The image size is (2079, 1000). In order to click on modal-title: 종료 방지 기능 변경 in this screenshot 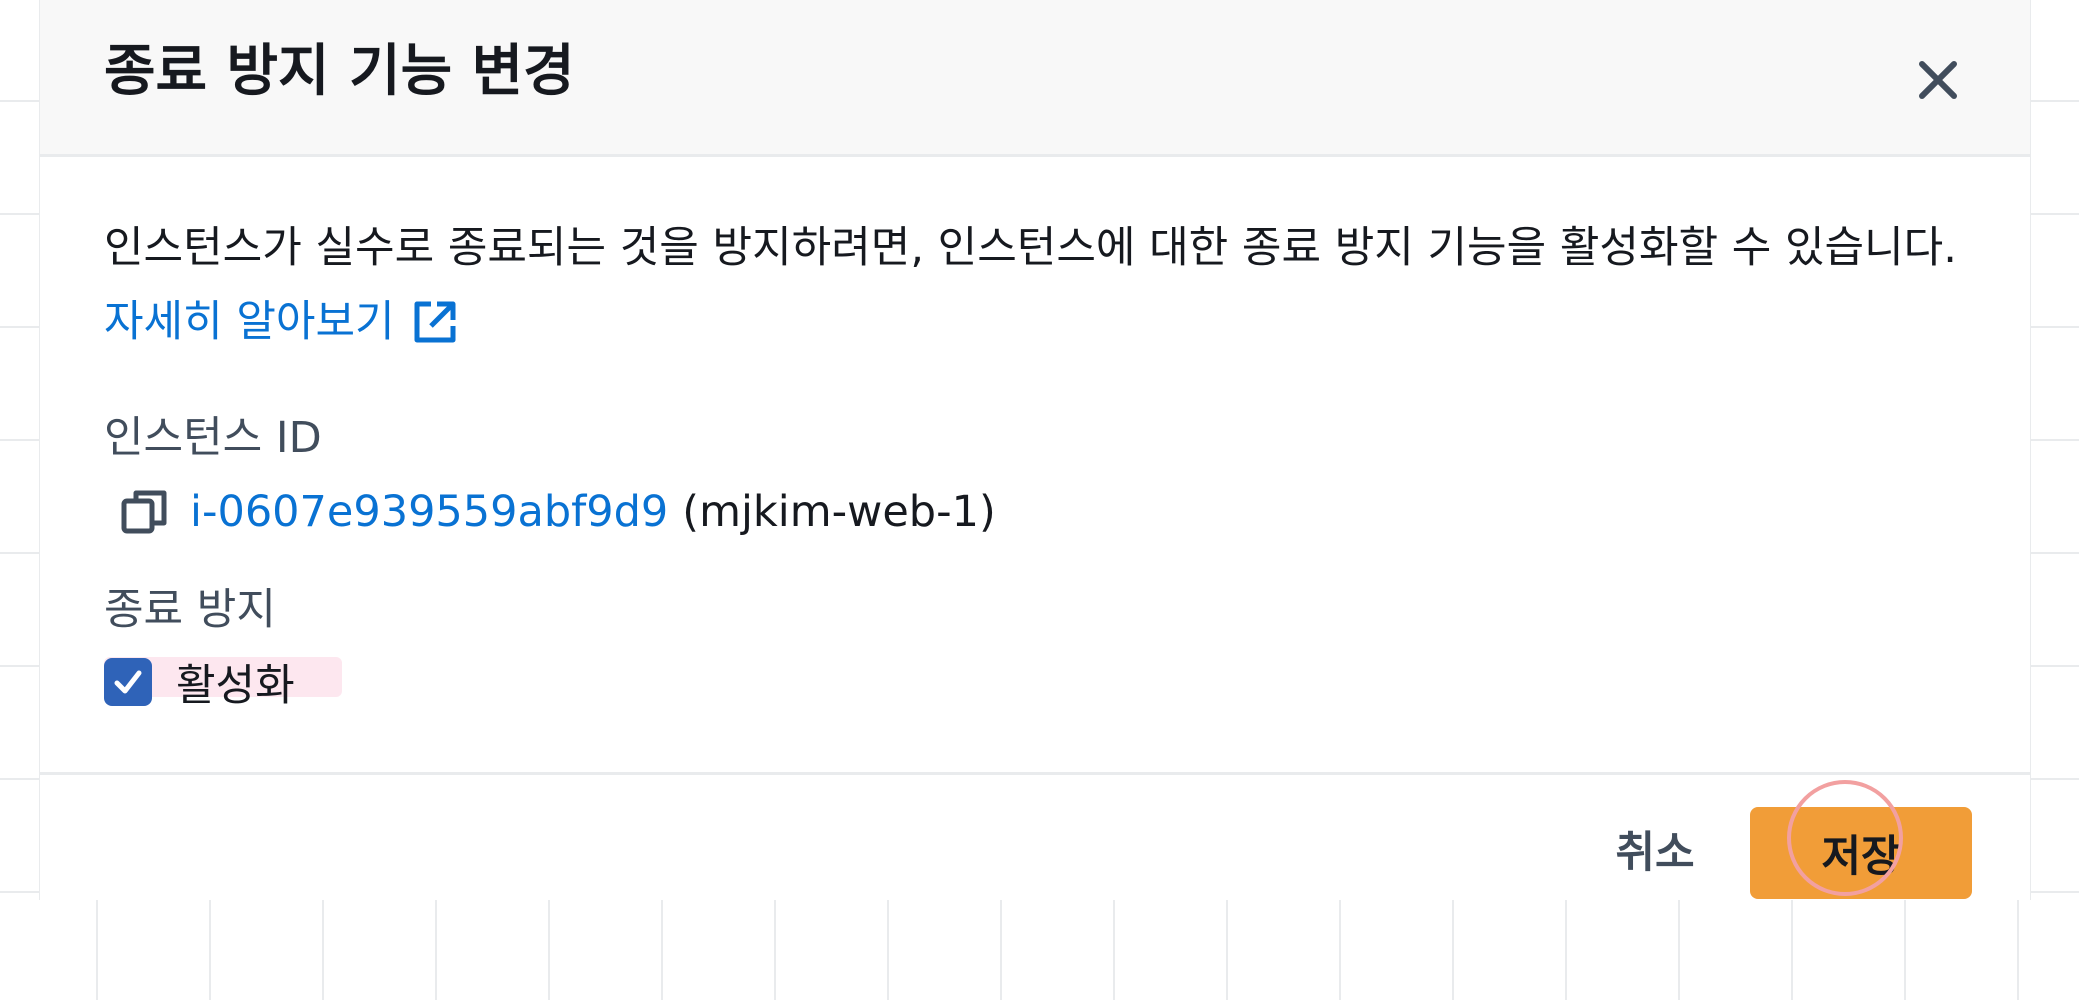, I will do `click(339, 71)`.